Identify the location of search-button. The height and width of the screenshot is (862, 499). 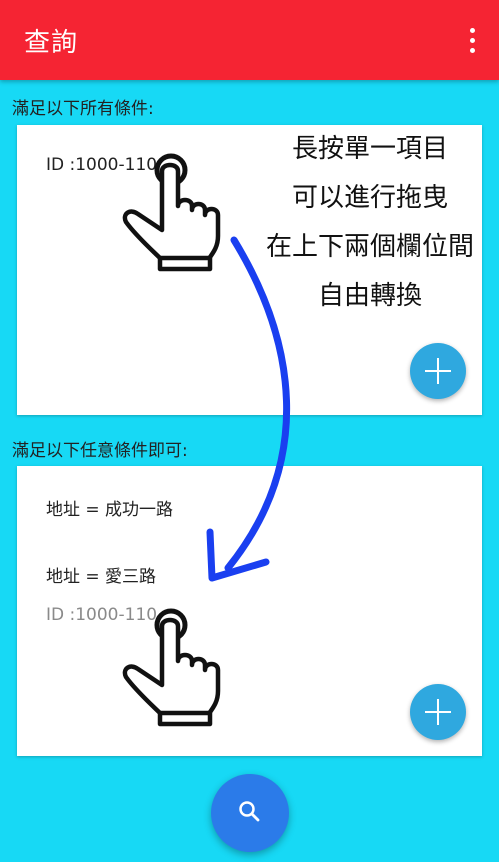
(250, 813).